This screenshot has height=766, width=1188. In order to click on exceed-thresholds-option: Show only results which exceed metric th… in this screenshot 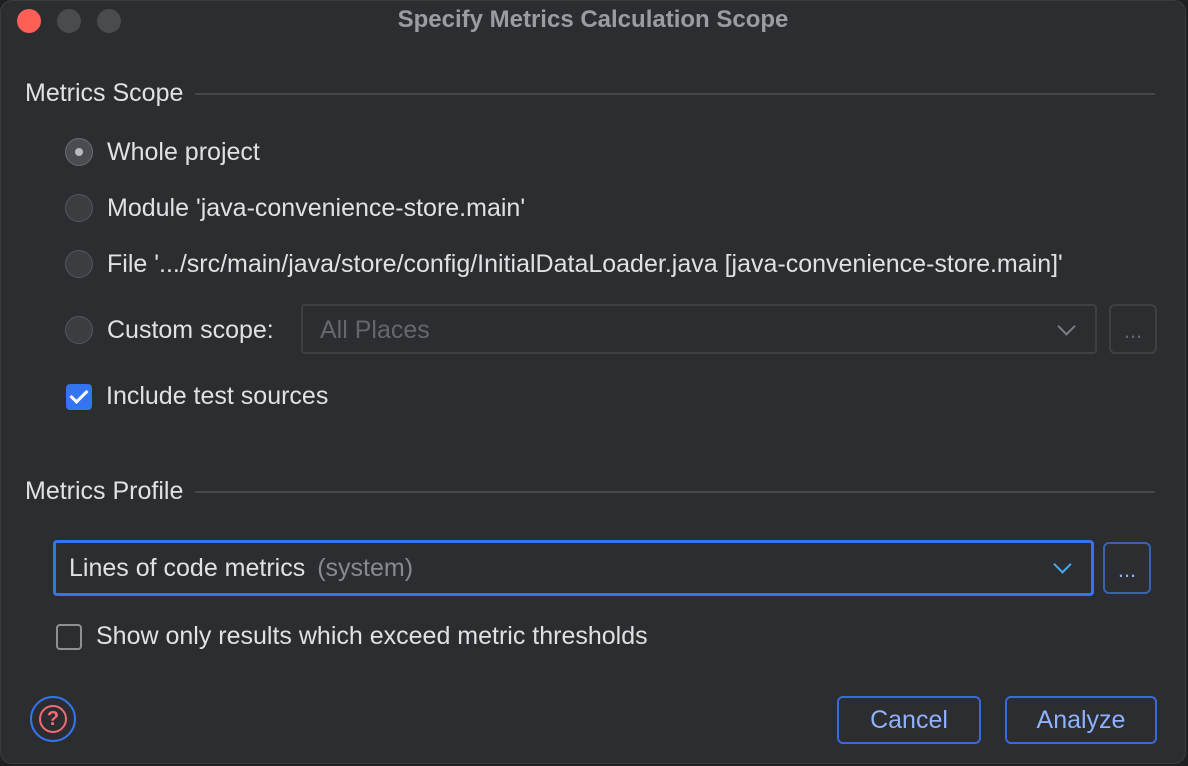, I will do `click(352, 636)`.